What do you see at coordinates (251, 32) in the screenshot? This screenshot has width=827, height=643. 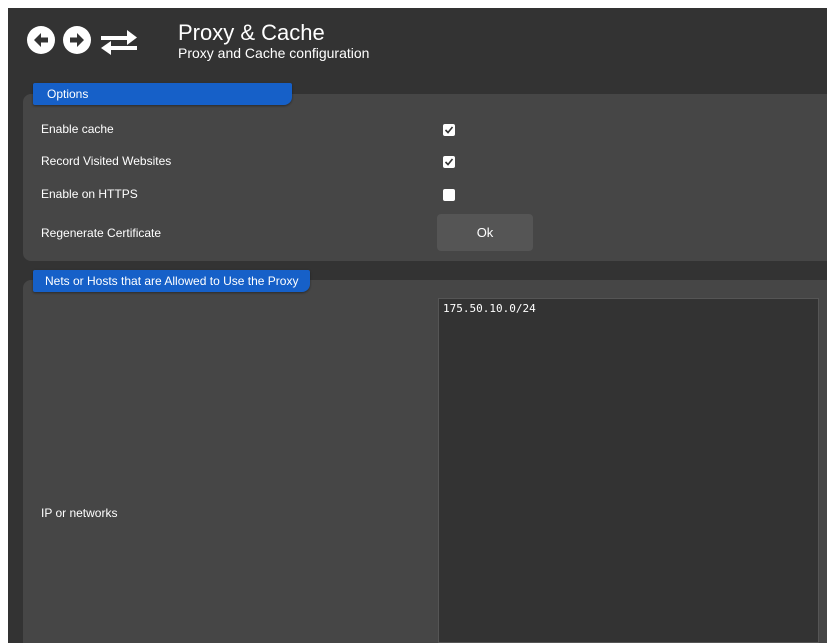 I see `page-title: Proxy & Cache` at bounding box center [251, 32].